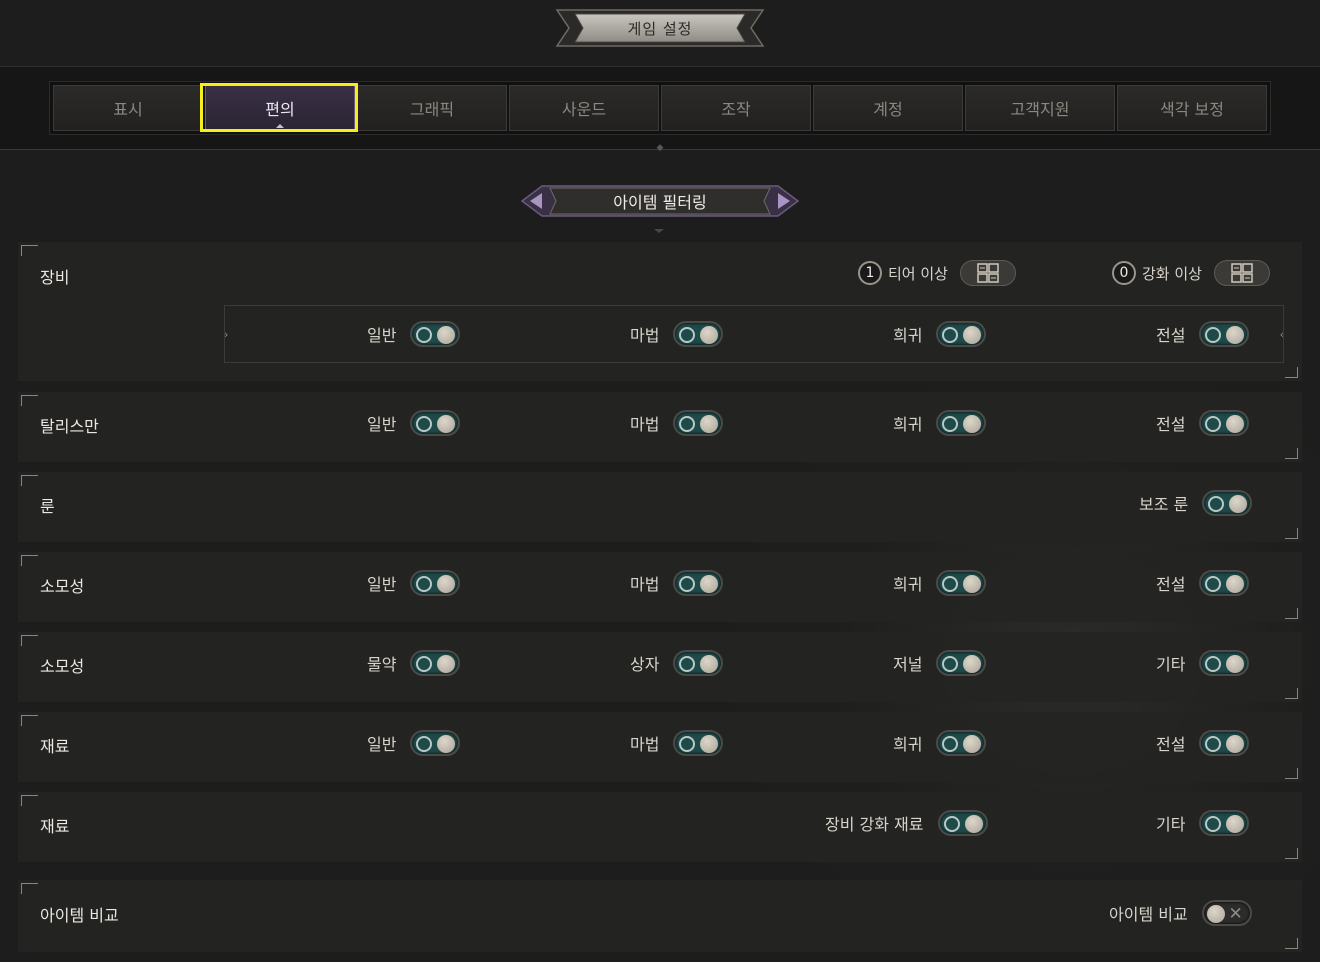  I want to click on option-potion: 물약, so click(414, 663).